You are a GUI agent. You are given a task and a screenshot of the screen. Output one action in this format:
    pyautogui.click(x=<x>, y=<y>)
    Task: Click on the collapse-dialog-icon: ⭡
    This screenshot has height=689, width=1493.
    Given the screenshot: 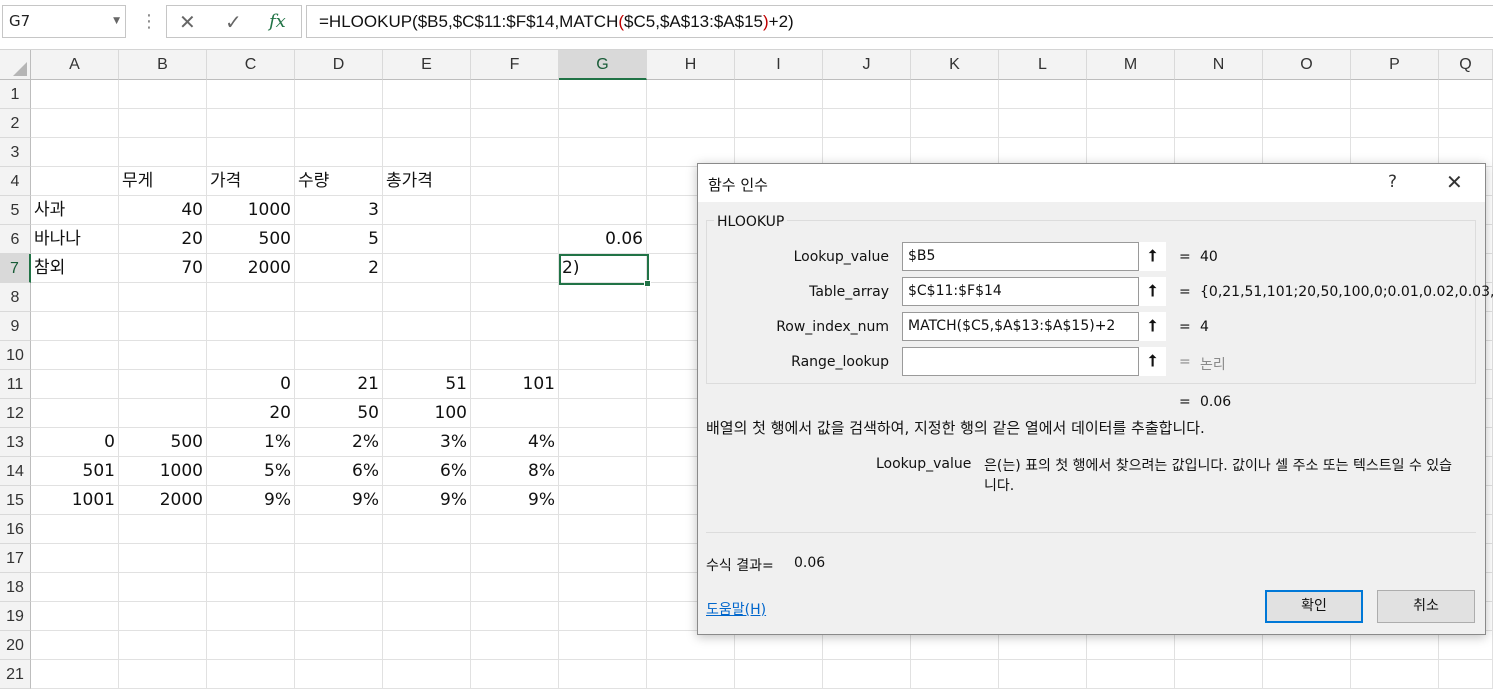 What is the action you would take?
    pyautogui.click(x=1152, y=326)
    